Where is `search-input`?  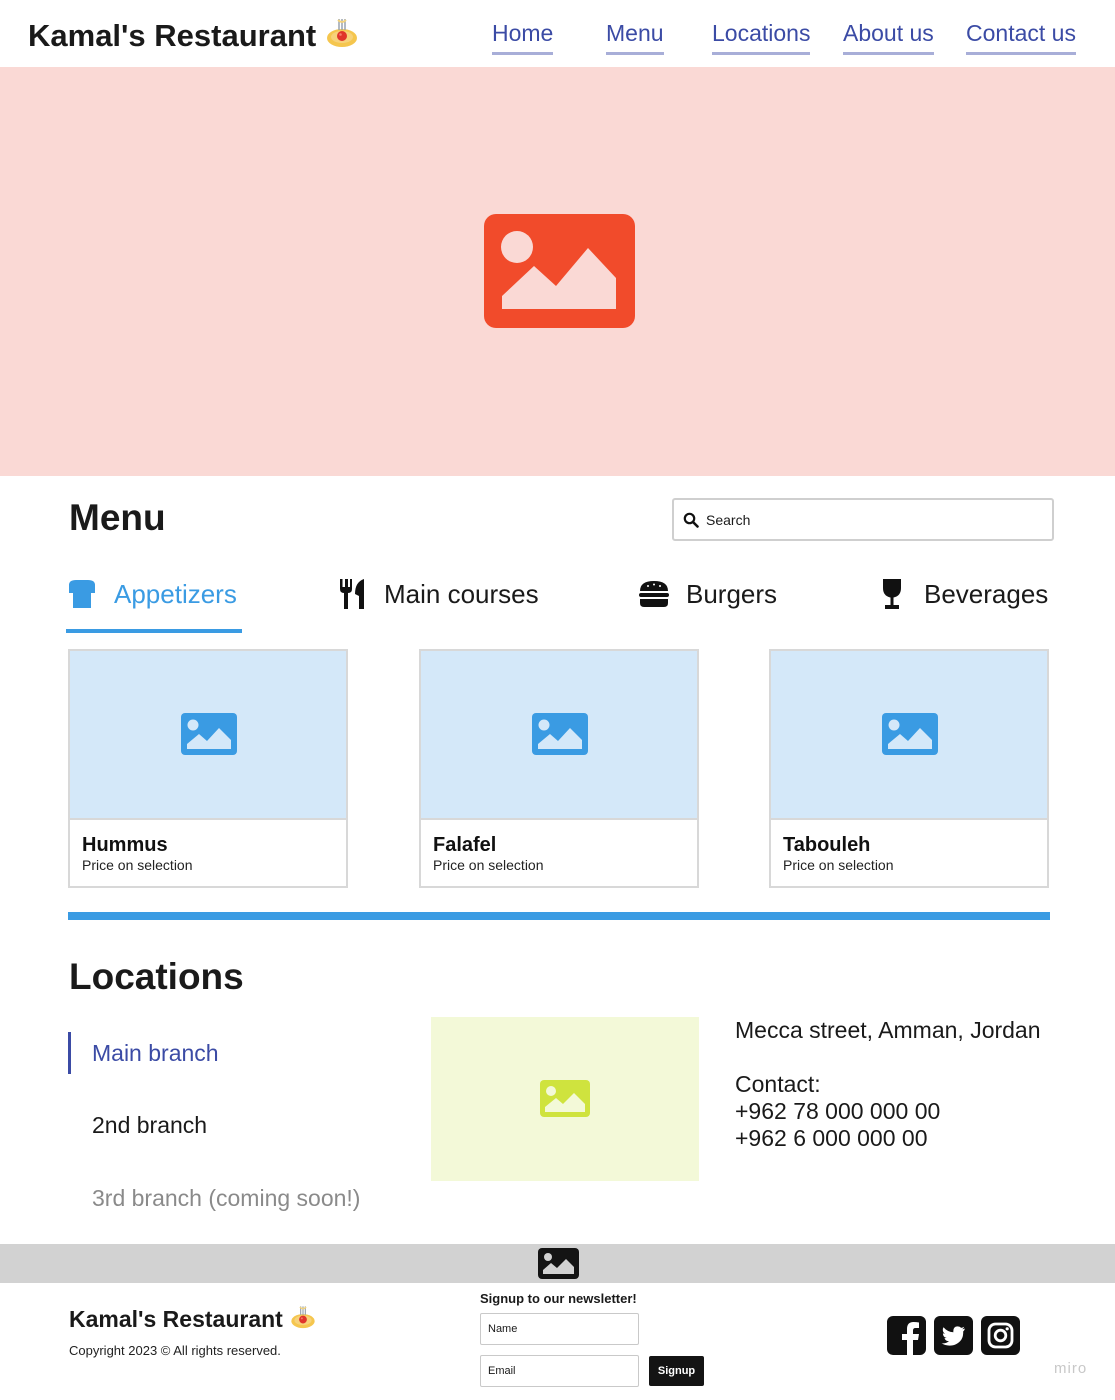 search-input is located at coordinates (871, 520).